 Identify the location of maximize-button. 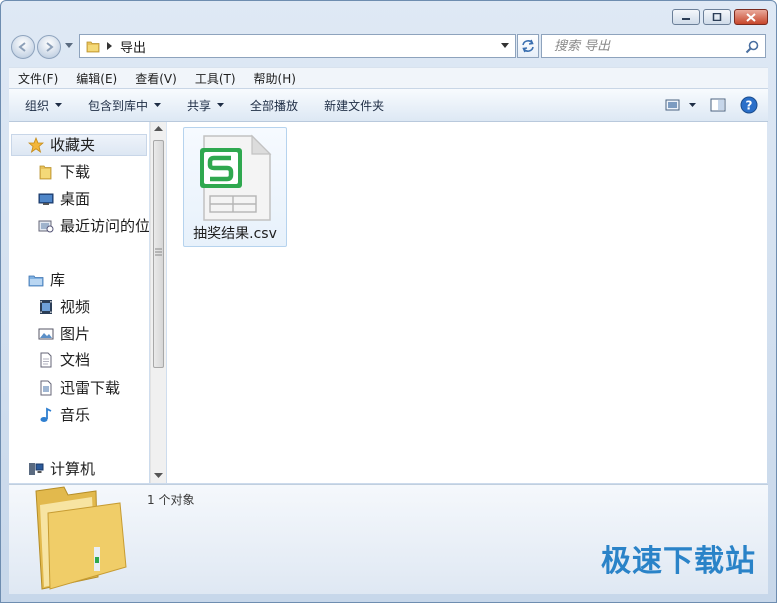
(717, 17).